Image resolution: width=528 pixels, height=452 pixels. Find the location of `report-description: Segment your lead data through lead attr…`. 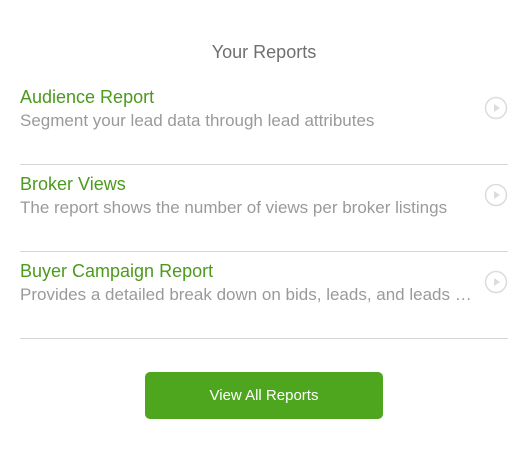

report-description: Segment your lead data through lead attr… is located at coordinates (197, 120).